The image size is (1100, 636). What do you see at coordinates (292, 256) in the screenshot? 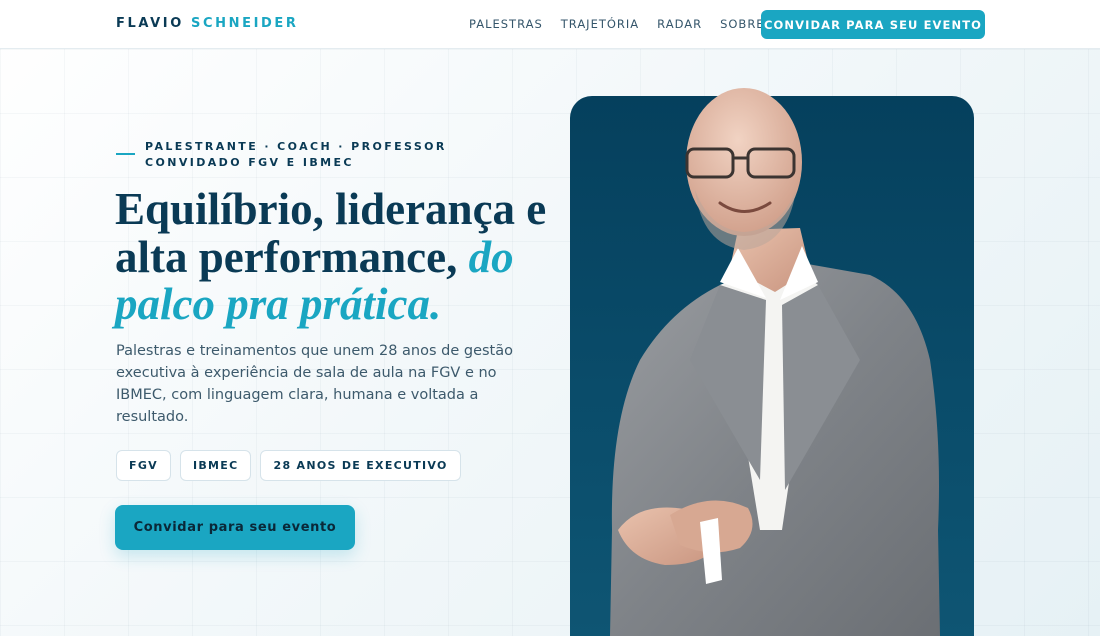
I see `headline-line-2: alta performance,` at bounding box center [292, 256].